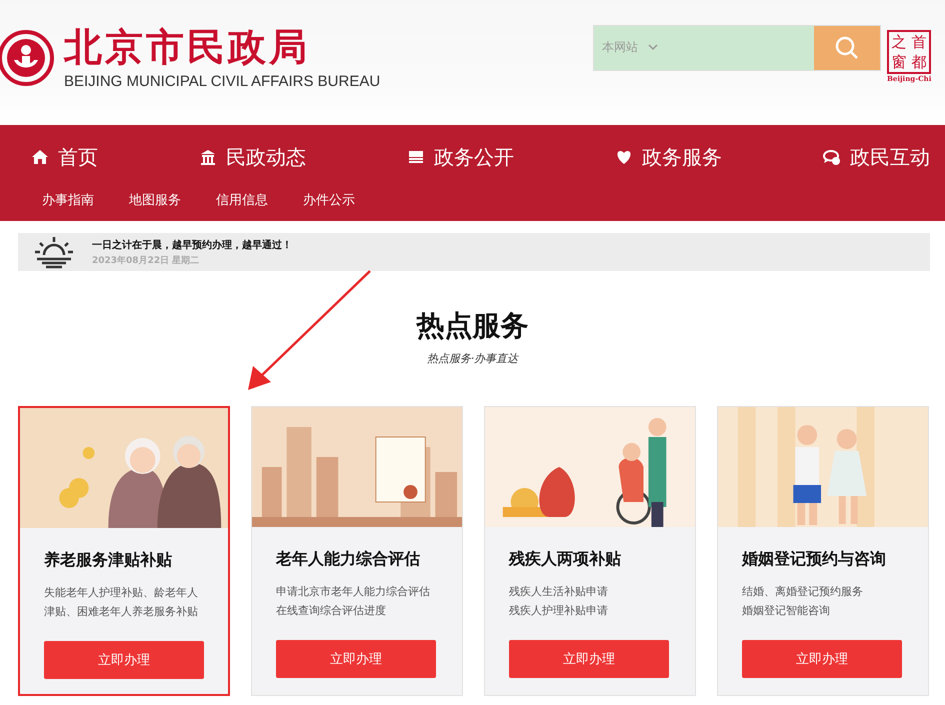  I want to click on subnav-item: 办事指南, so click(68, 200).